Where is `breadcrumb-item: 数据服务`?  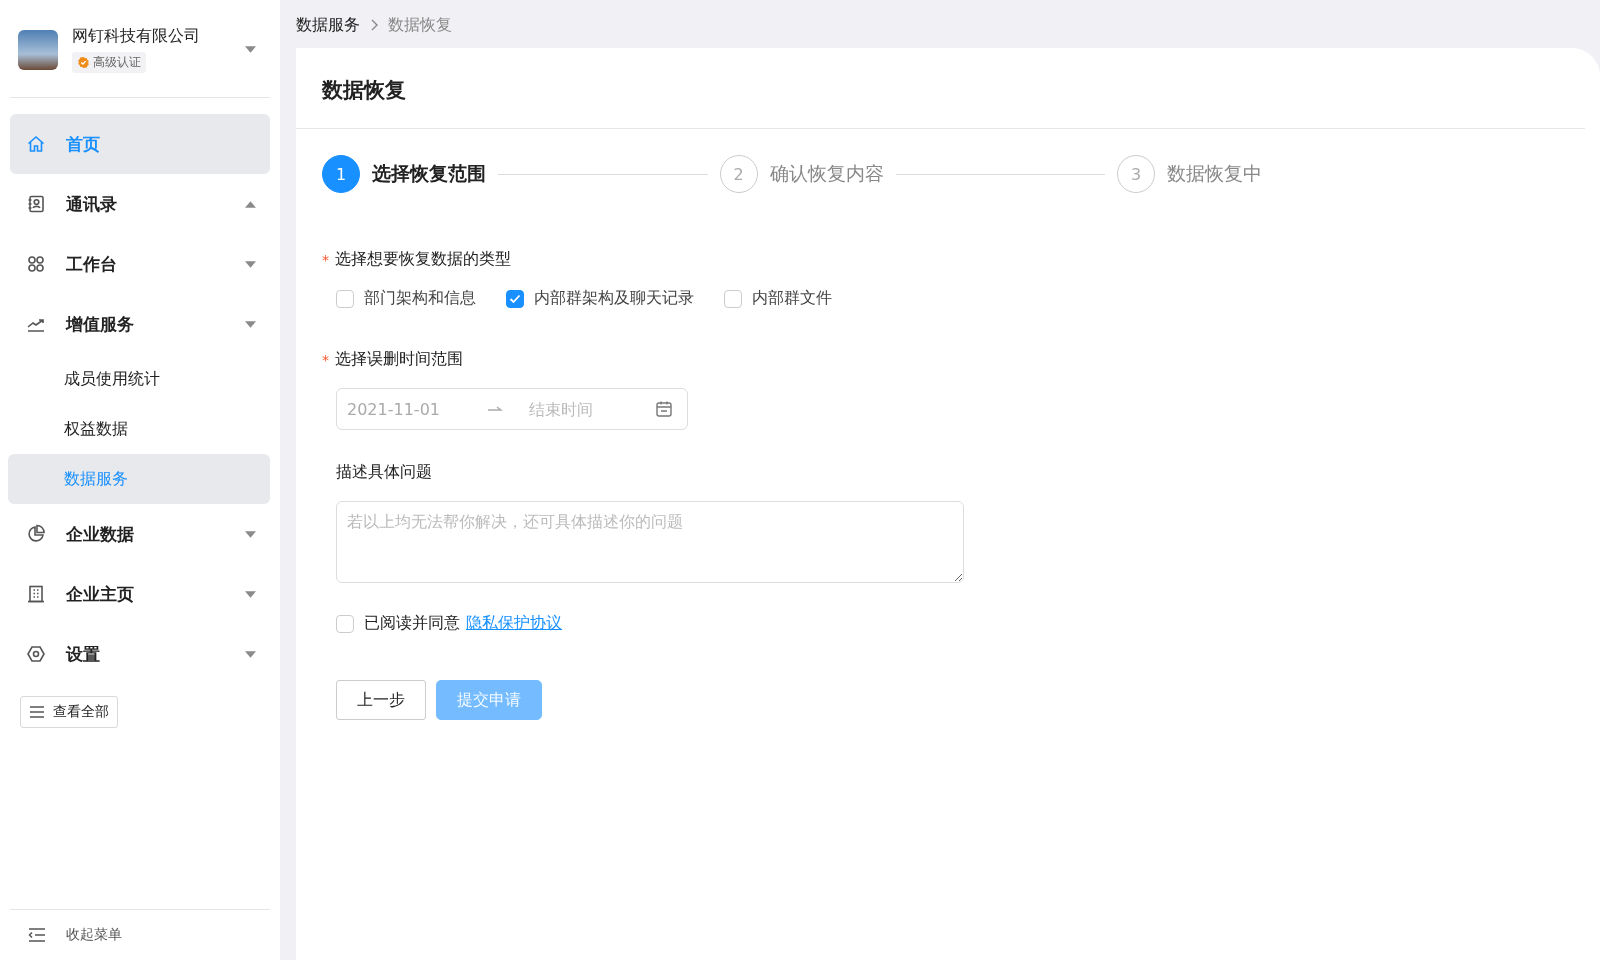
breadcrumb-item: 数据服务 is located at coordinates (328, 25).